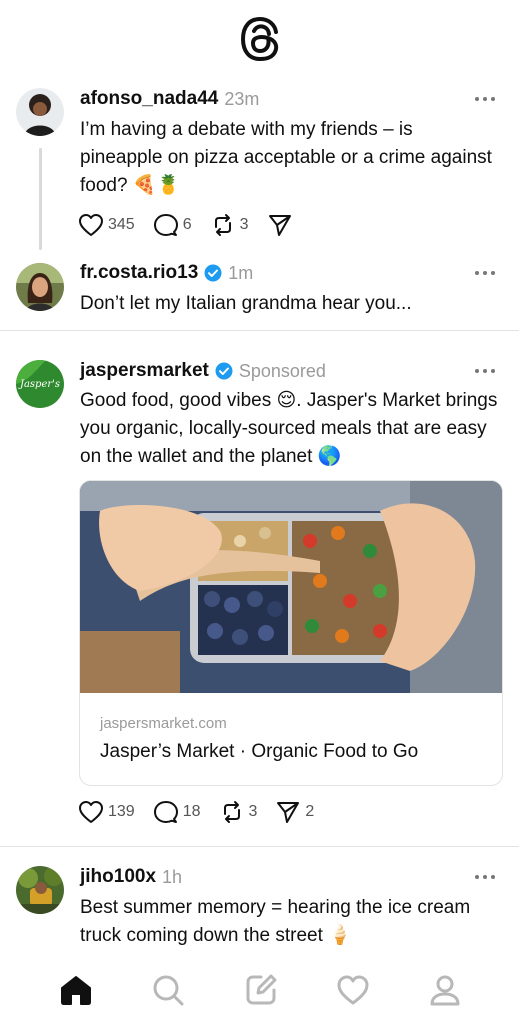  What do you see at coordinates (242, 98) in the screenshot?
I see `timestamp: 23m` at bounding box center [242, 98].